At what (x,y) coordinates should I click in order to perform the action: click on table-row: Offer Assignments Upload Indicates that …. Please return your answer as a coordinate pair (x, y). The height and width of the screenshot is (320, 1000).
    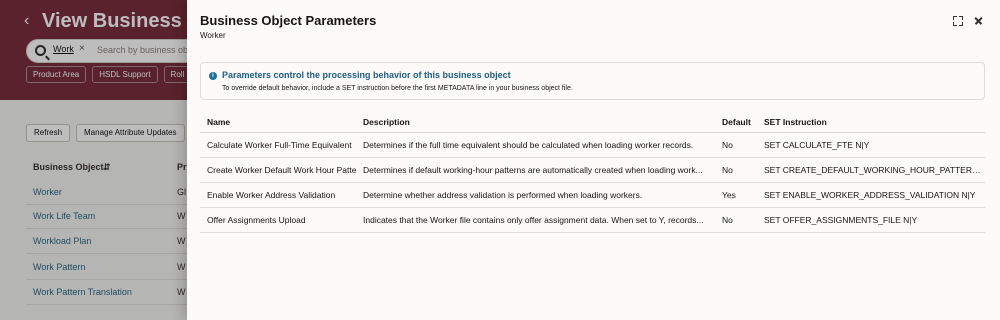
    Looking at the image, I should click on (592, 220).